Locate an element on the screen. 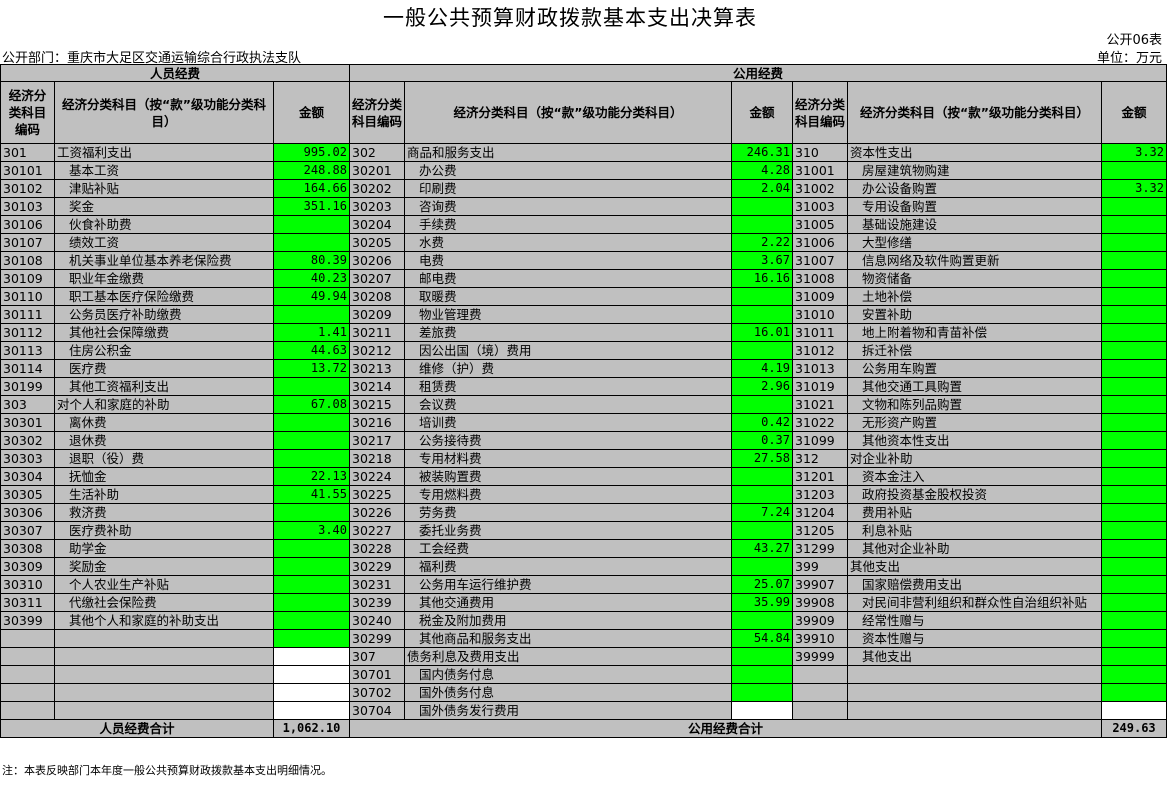 This screenshot has width=1170, height=786. name-cell: 差旅费 is located at coordinates (568, 332).